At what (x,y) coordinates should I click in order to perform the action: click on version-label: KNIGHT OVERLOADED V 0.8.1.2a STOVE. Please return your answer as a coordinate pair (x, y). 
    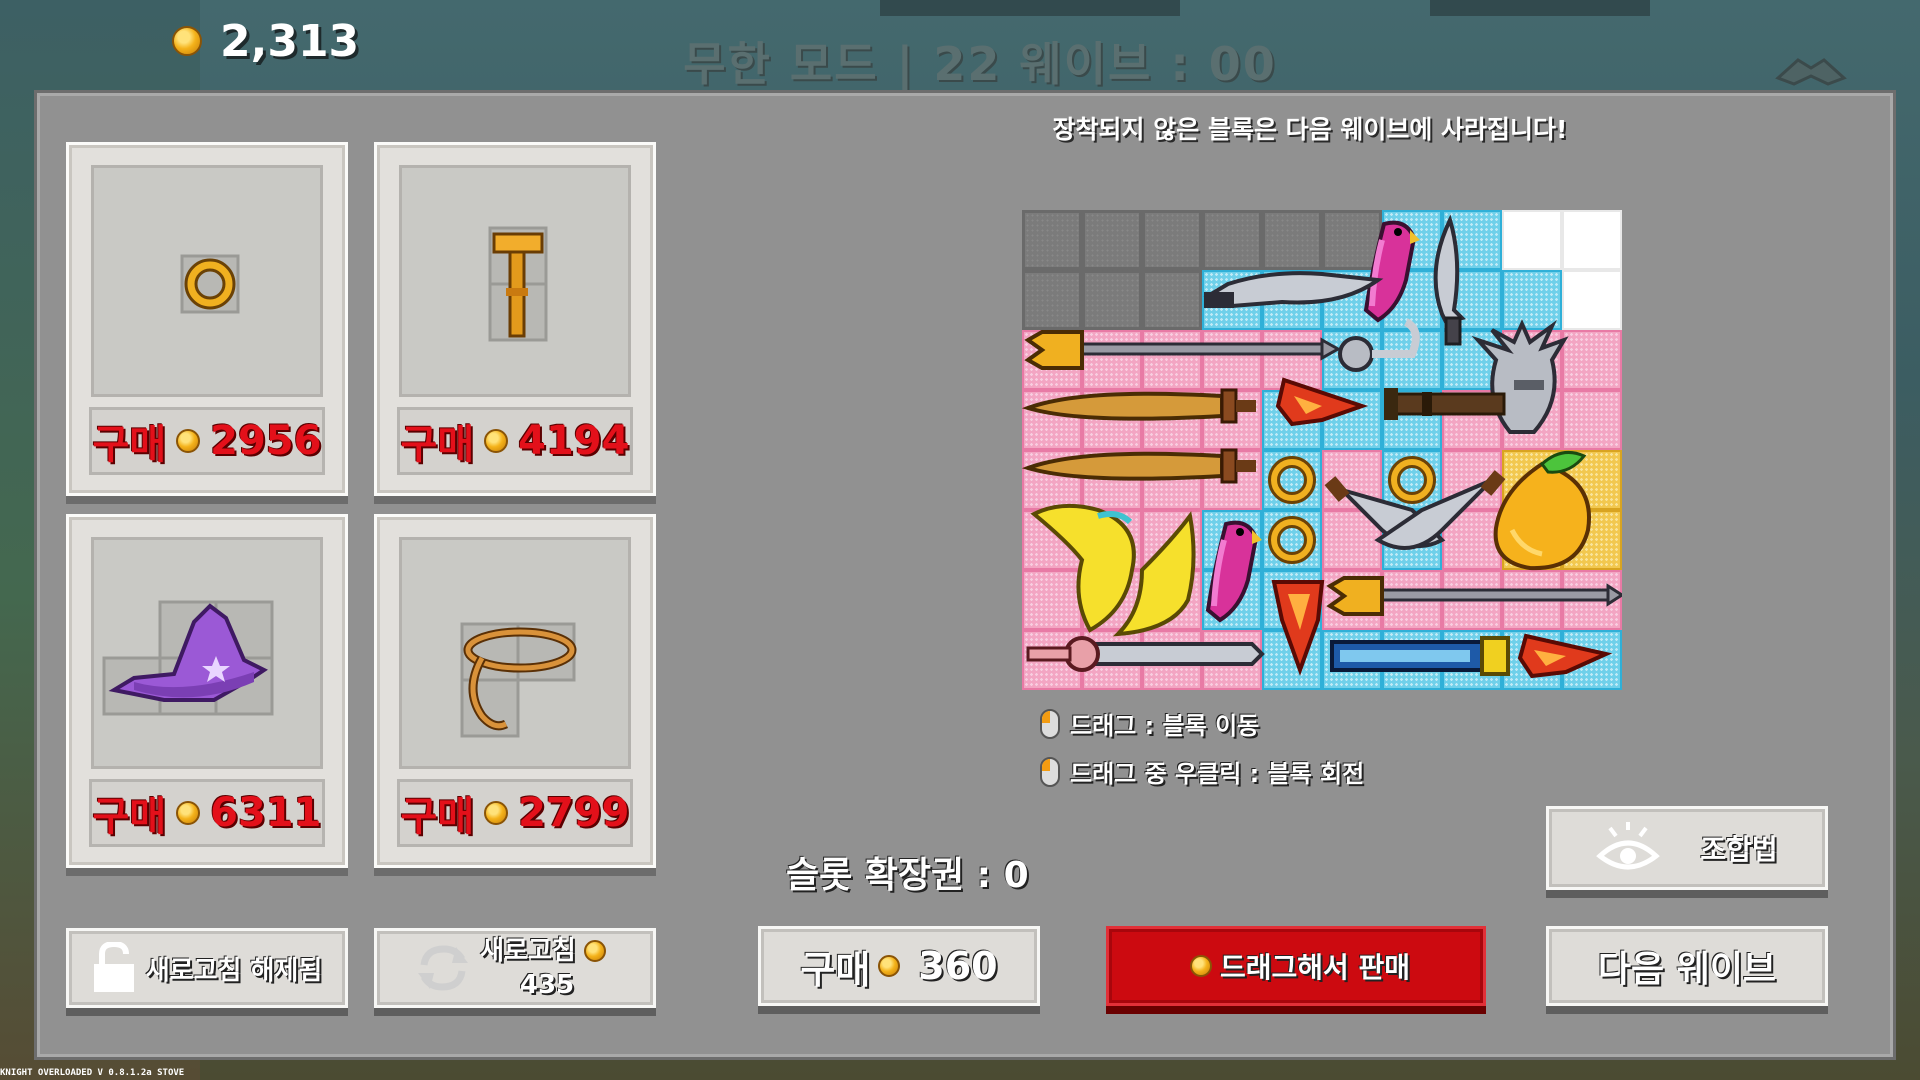
    Looking at the image, I should click on (92, 1073).